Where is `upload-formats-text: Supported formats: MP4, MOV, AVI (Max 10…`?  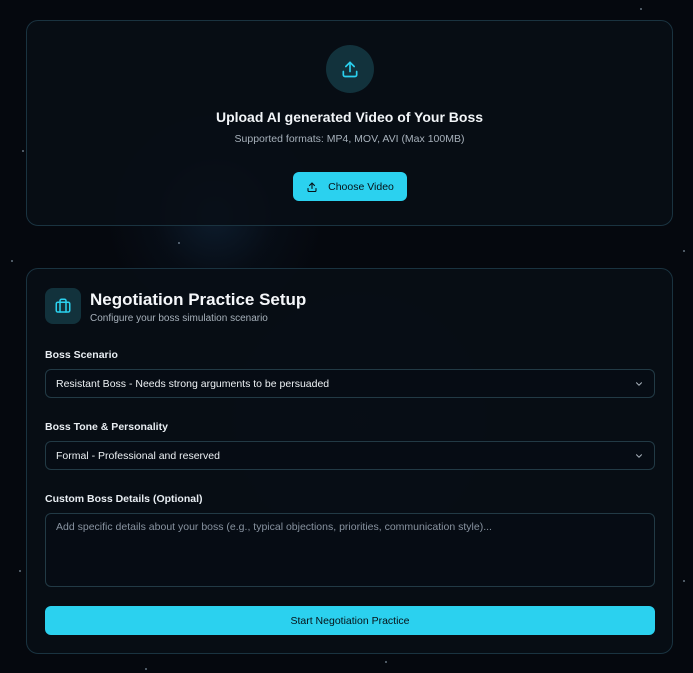 upload-formats-text: Supported formats: MP4, MOV, AVI (Max 10… is located at coordinates (349, 139).